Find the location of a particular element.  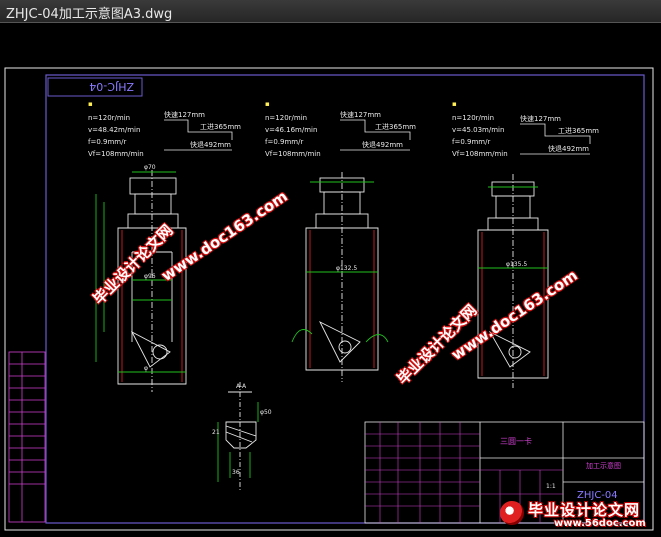

param-3-vf: Vf=108mm/min is located at coordinates (480, 154).